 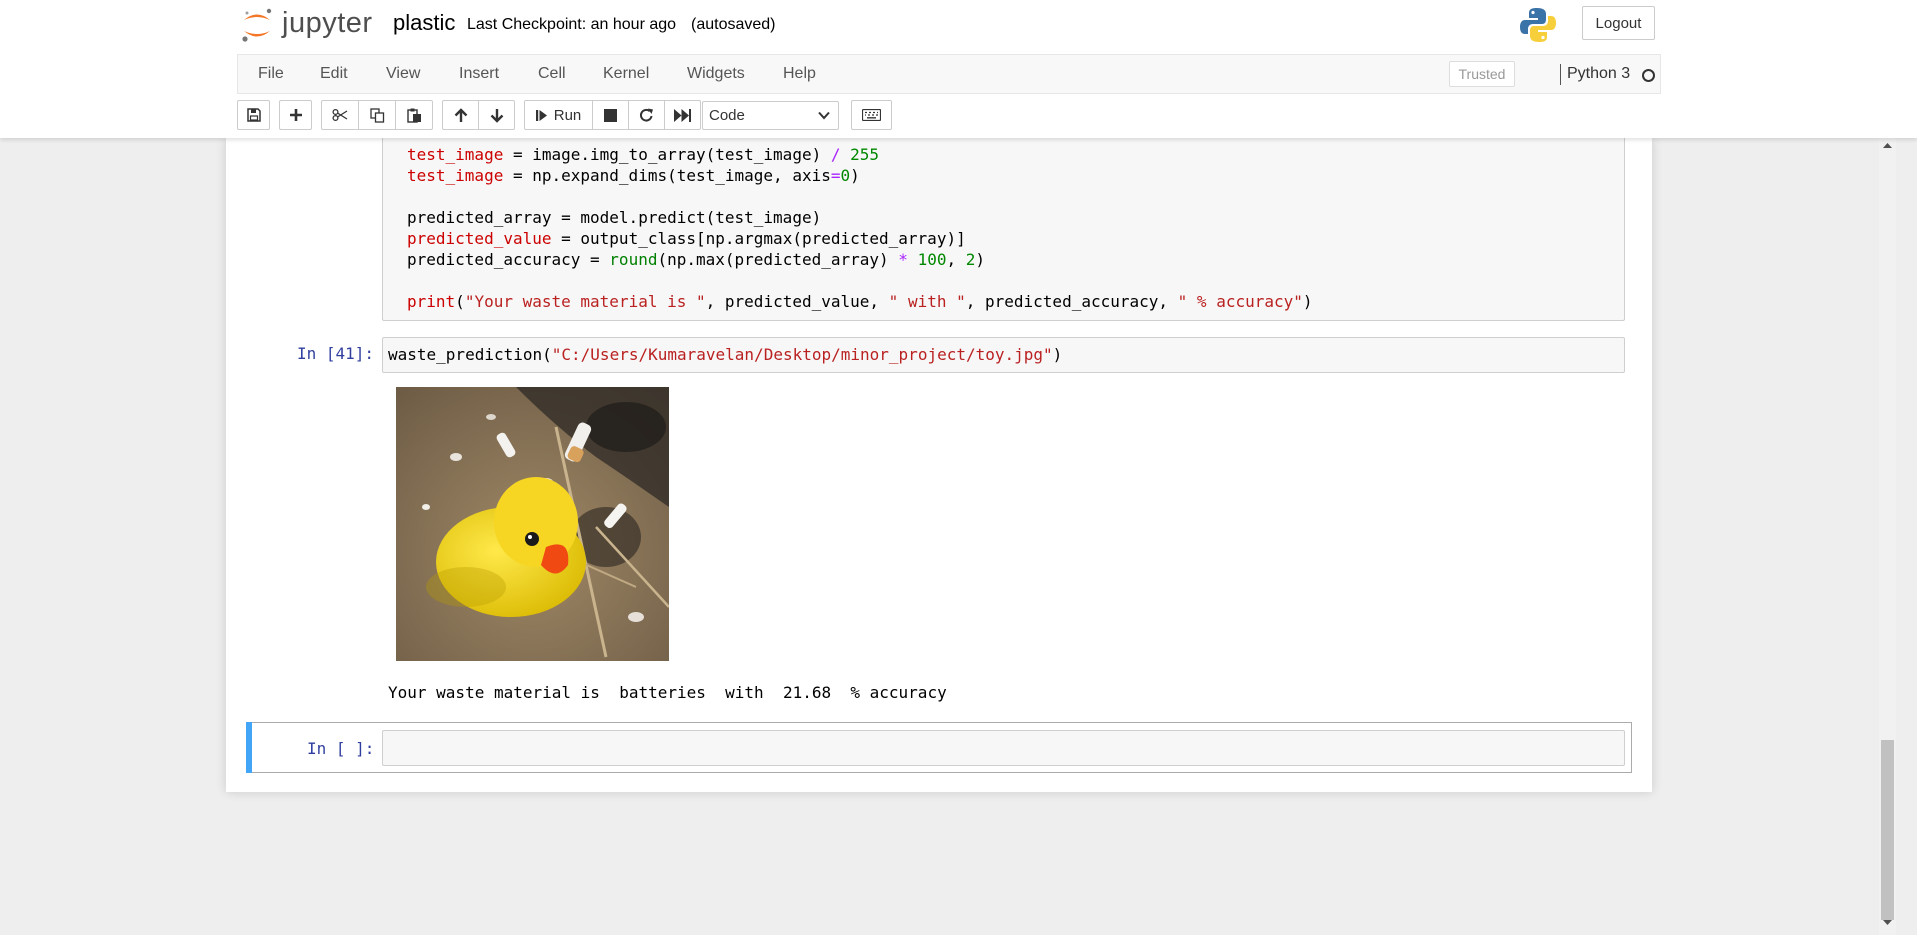 I want to click on menu-edit: Edit, so click(x=334, y=74).